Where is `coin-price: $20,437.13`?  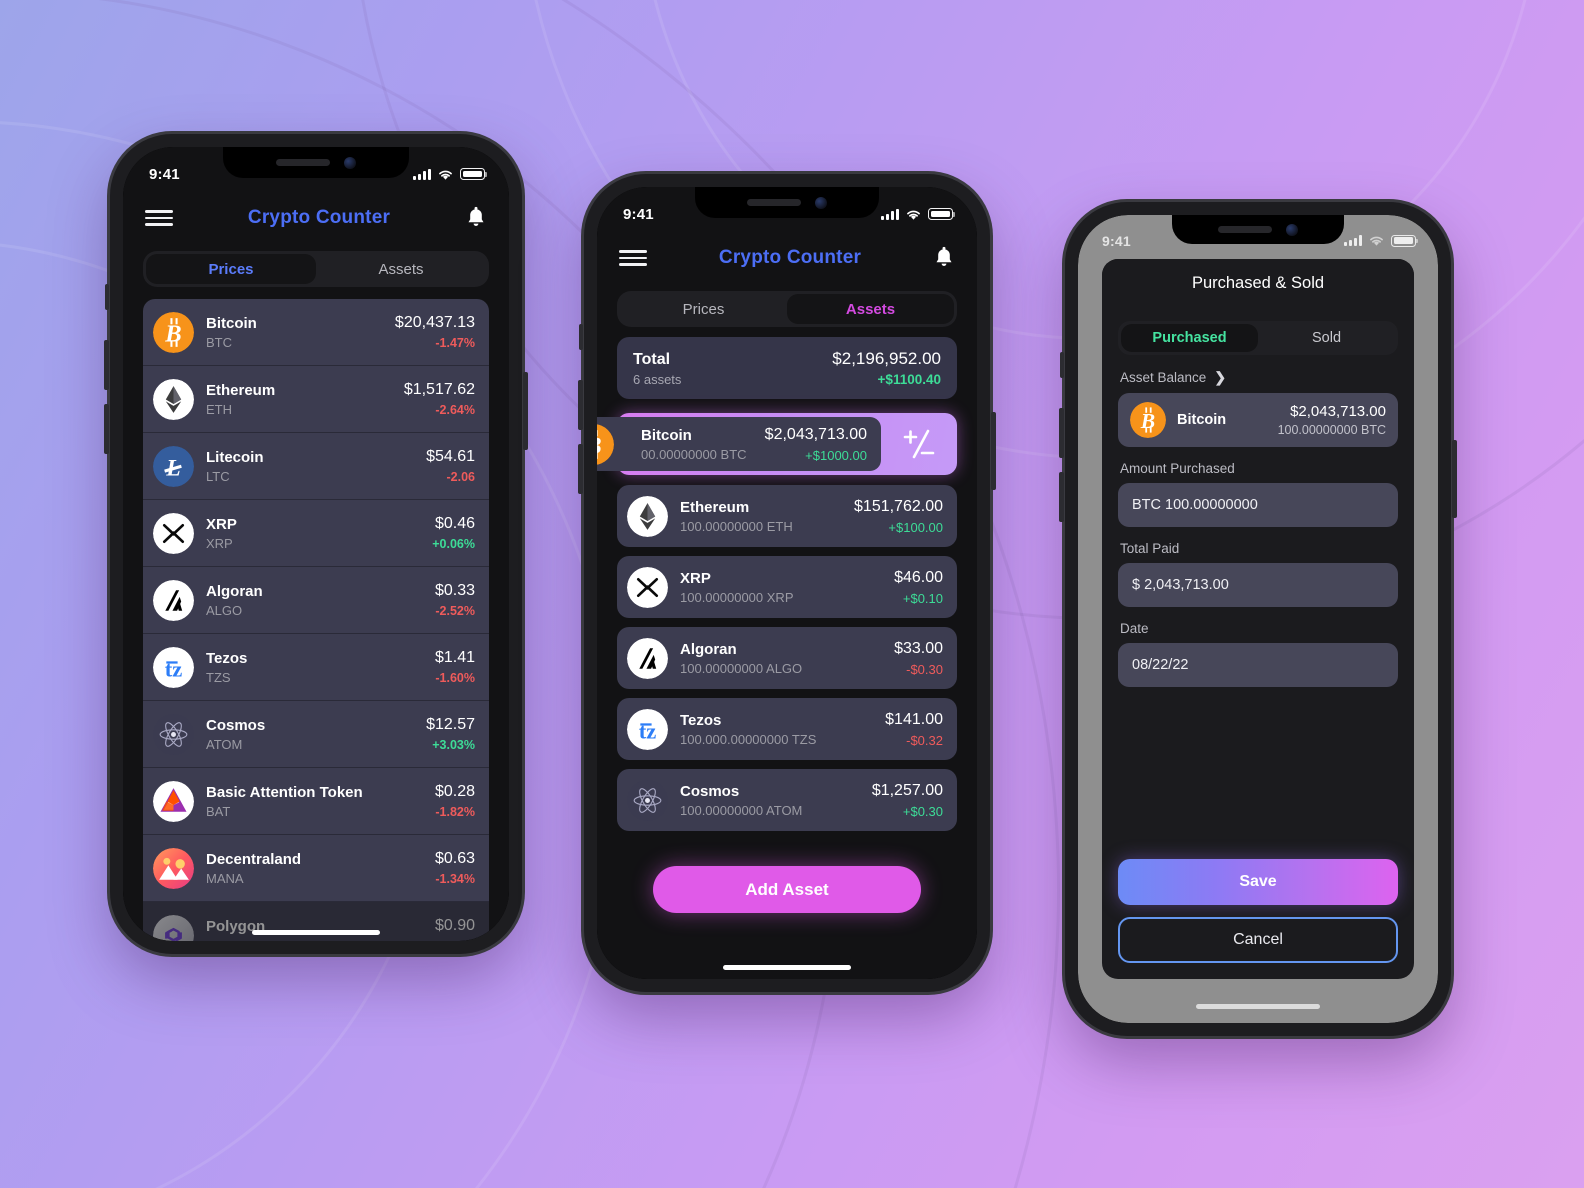 coin-price: $20,437.13 is located at coordinates (434, 322).